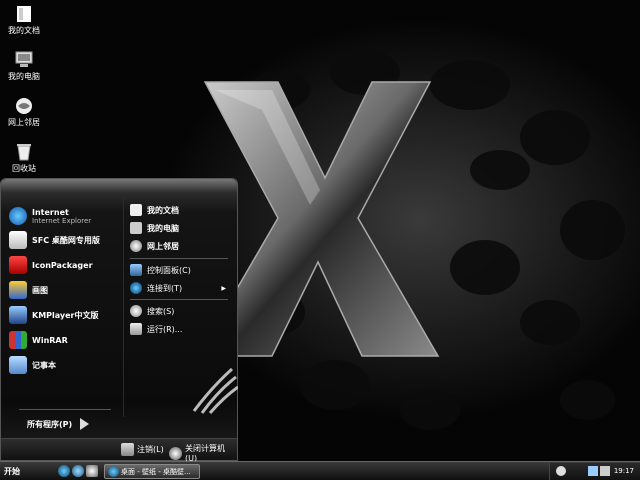 Image resolution: width=640 pixels, height=480 pixels. What do you see at coordinates (182, 228) in the screenshot?
I see `menu-item-my-computer: 我的电脑` at bounding box center [182, 228].